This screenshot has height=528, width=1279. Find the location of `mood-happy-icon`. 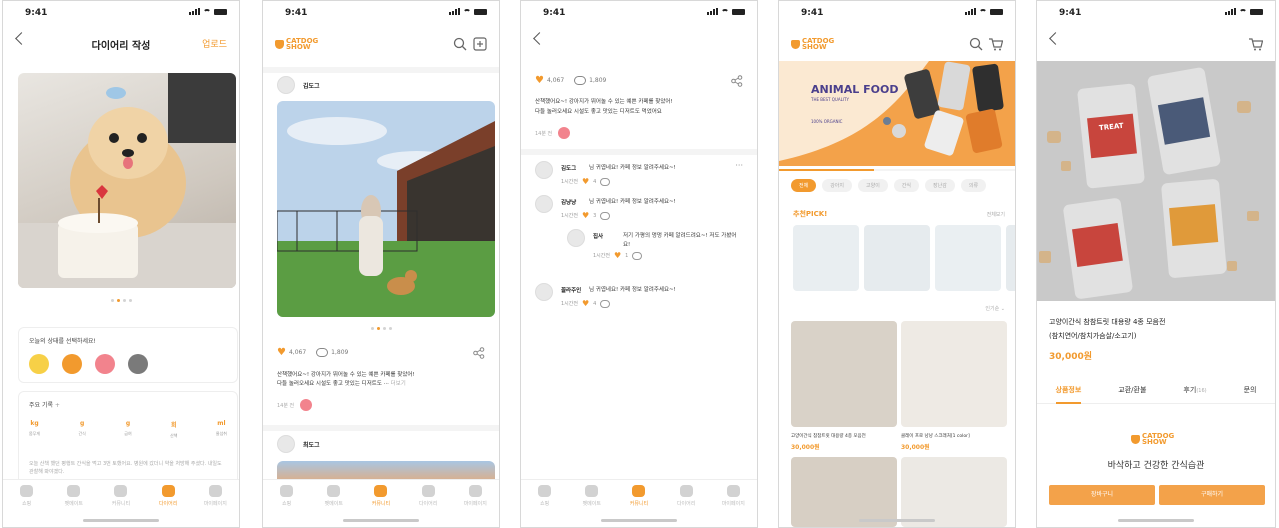

mood-happy-icon is located at coordinates (39, 364).